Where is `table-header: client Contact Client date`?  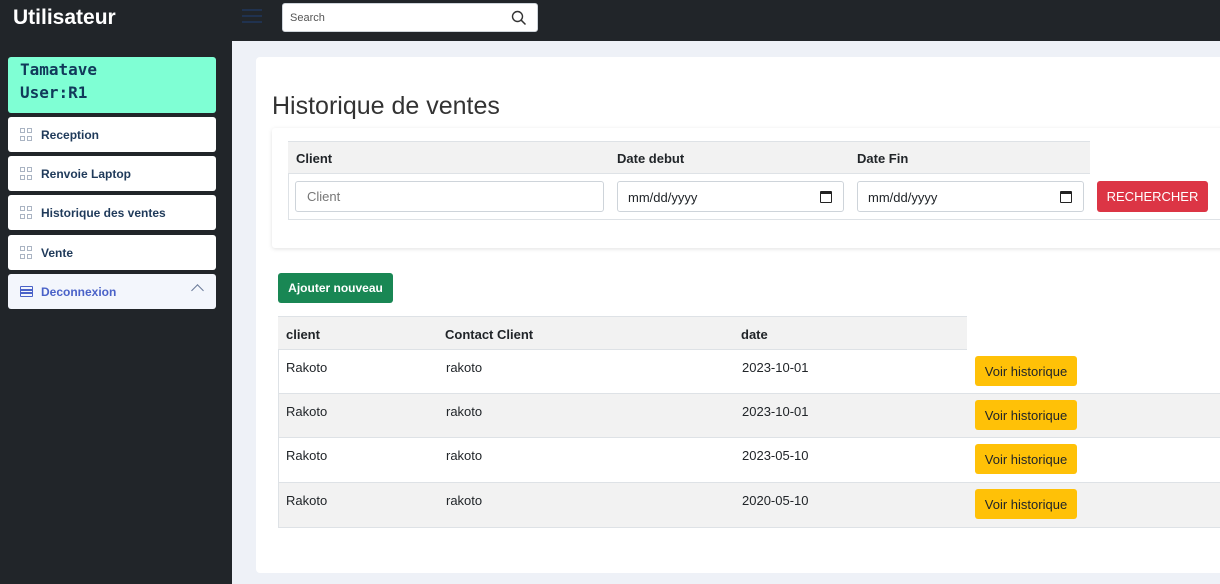
table-header: client Contact Client date is located at coordinates (622, 333).